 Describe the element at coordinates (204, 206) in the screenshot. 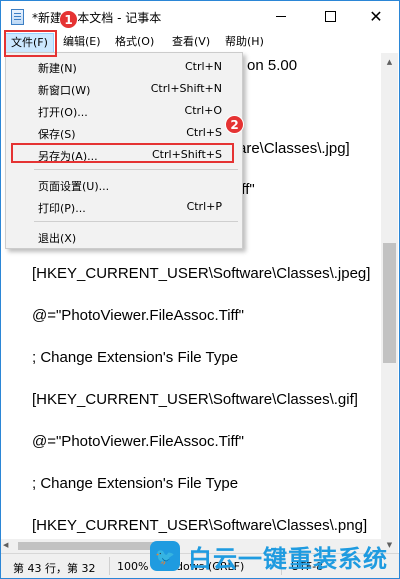

I see `menu-item-shortcut: Ctrl+P` at that location.